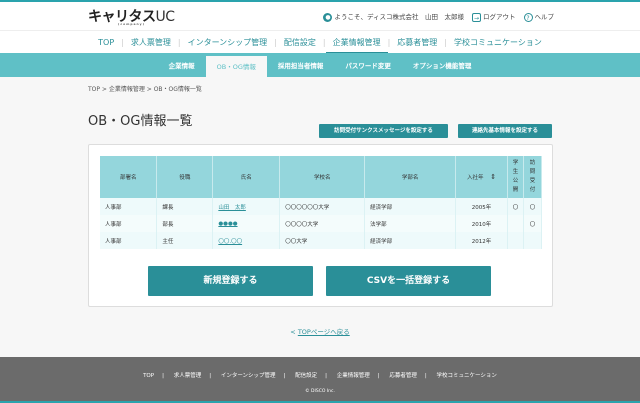 Image resolution: width=640 pixels, height=403 pixels. I want to click on visit-accept-label: 訪問受付, so click(532, 176).